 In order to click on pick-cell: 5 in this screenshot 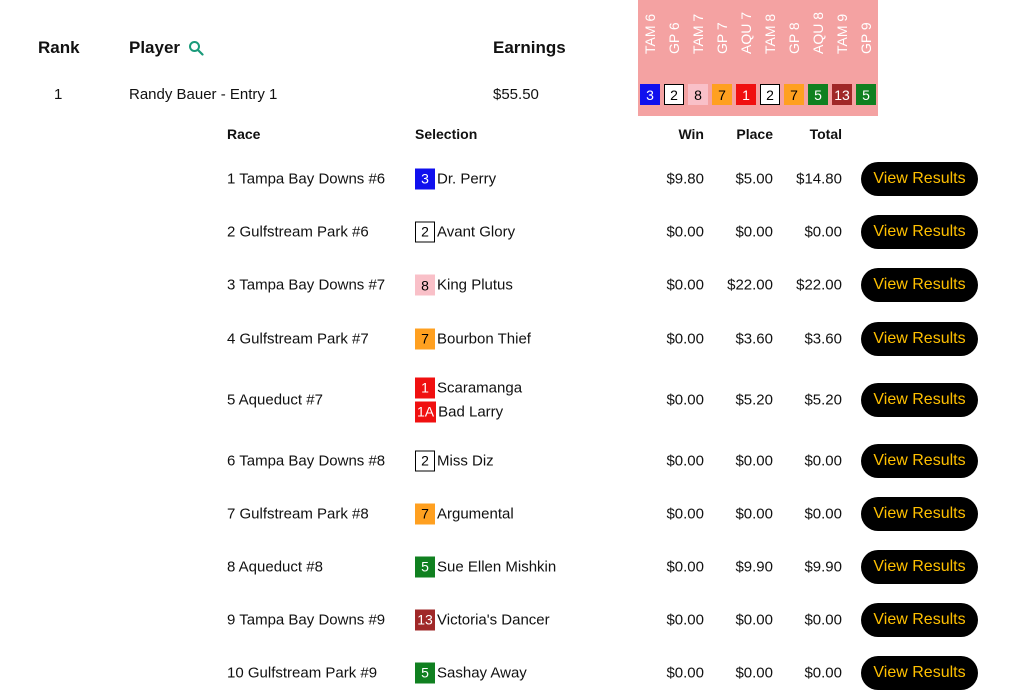, I will do `click(818, 94)`.